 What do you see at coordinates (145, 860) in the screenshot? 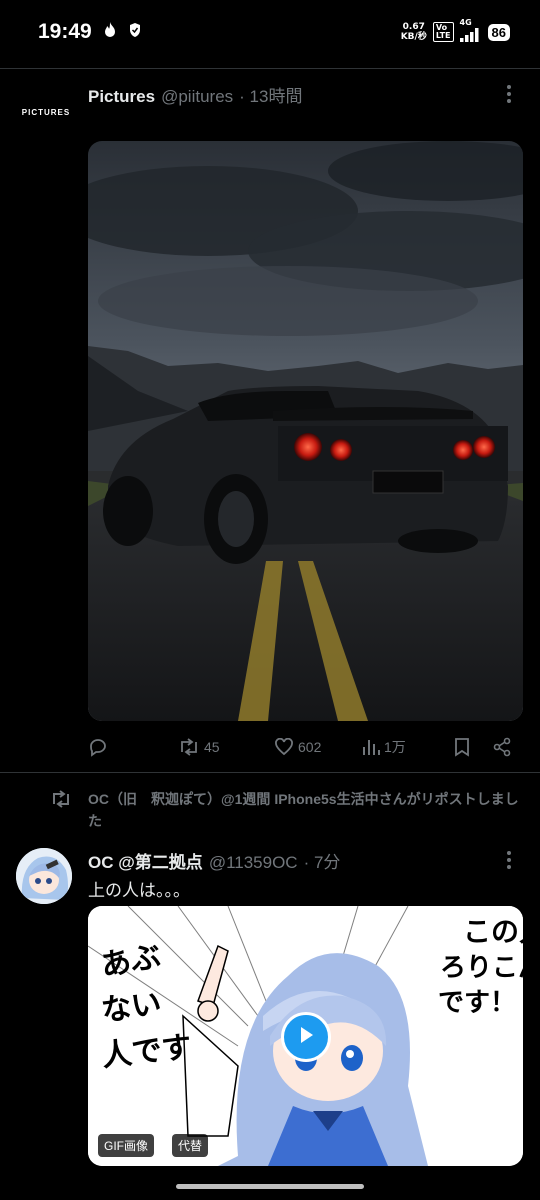
I see `author-name: OC @第二拠点` at bounding box center [145, 860].